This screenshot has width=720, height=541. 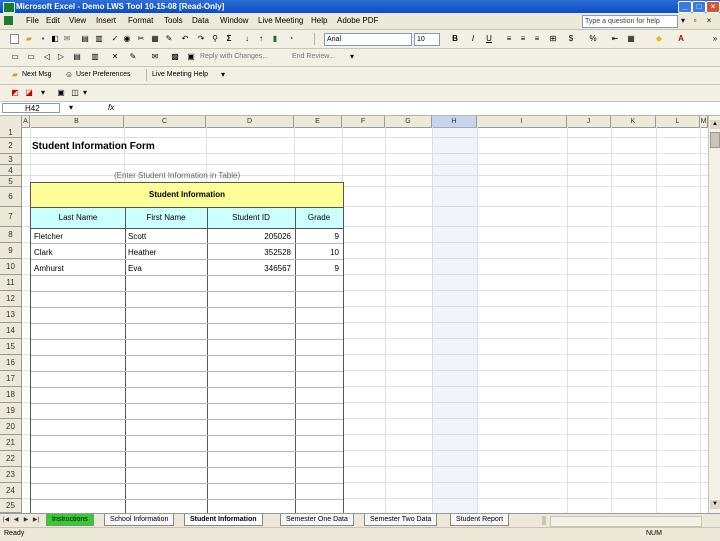 I want to click on email-icon: ✉, so click(x=67, y=39).